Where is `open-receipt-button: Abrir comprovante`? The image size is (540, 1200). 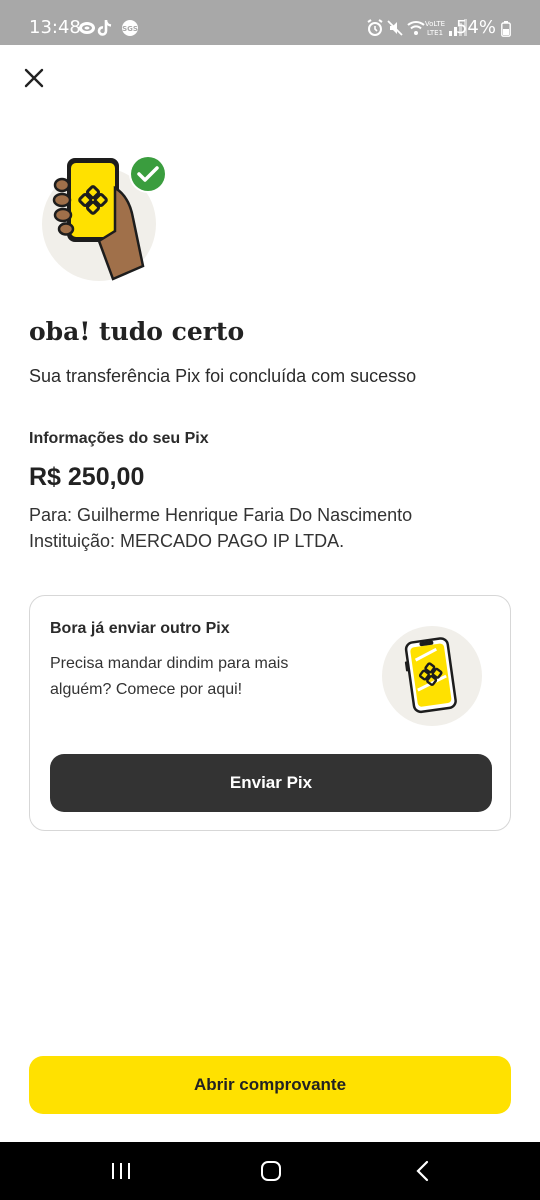
open-receipt-button: Abrir comprovante is located at coordinates (270, 1085).